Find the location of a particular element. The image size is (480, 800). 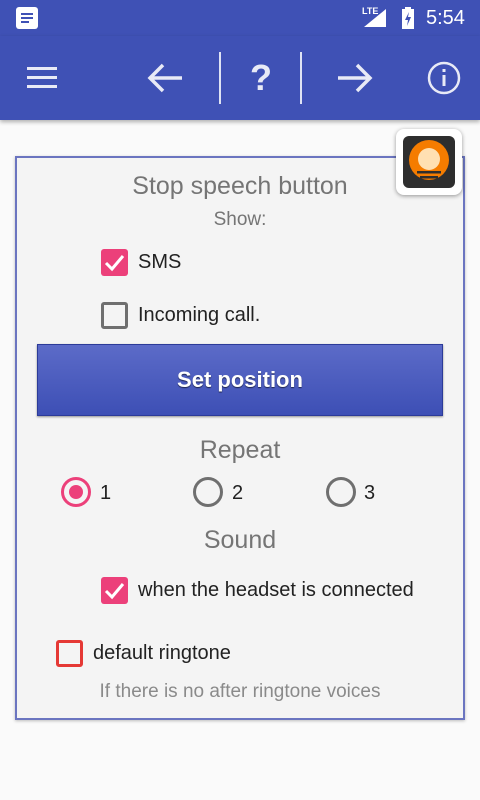

notification-icon is located at coordinates (27, 18).